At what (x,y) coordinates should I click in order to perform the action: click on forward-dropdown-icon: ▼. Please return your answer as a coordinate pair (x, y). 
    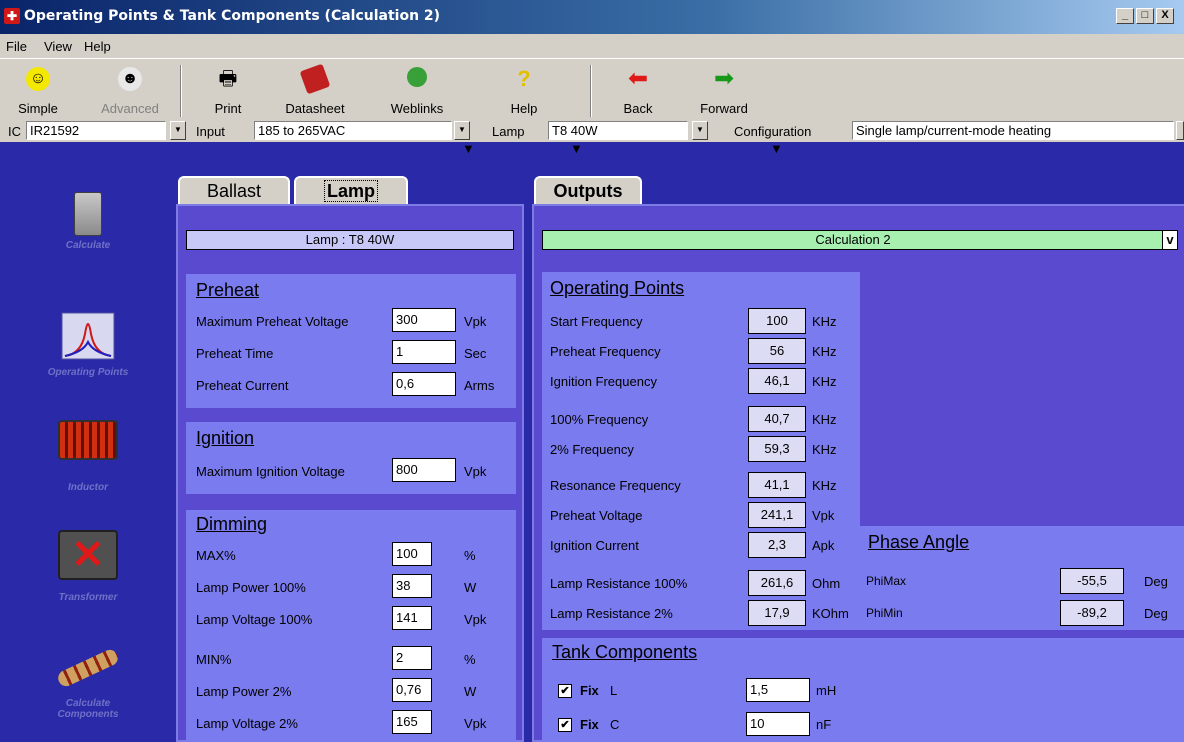
    Looking at the image, I should click on (776, 148).